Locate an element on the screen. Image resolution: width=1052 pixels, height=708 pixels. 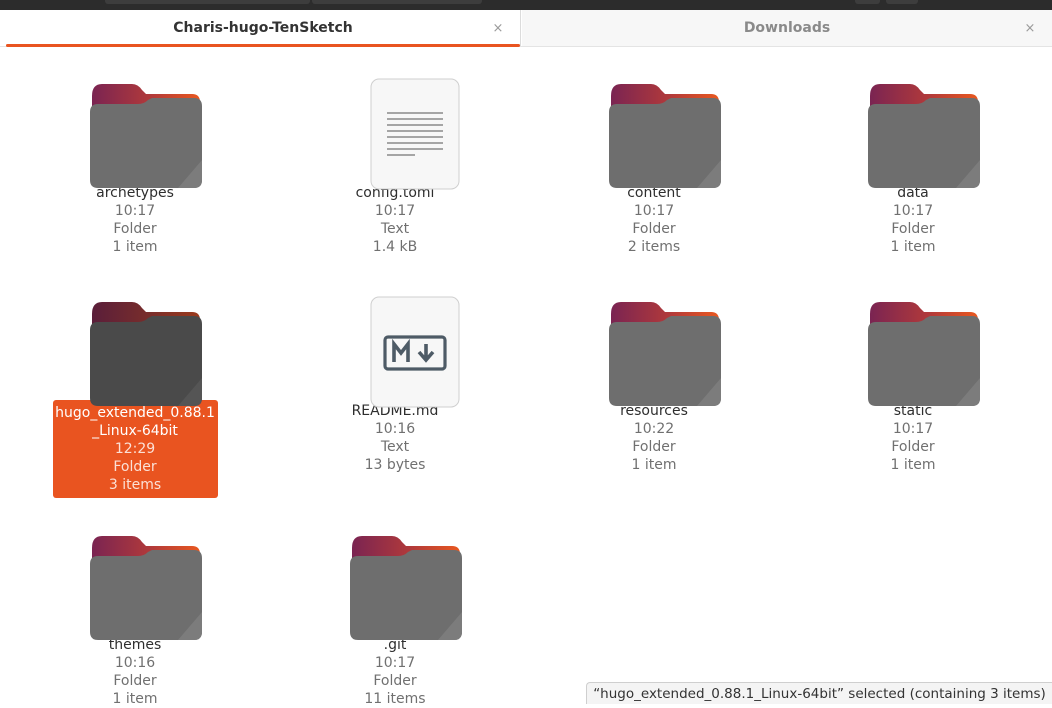
file-caption: config.toml 10:17 Text 1.4 kB is located at coordinates (395, 219).